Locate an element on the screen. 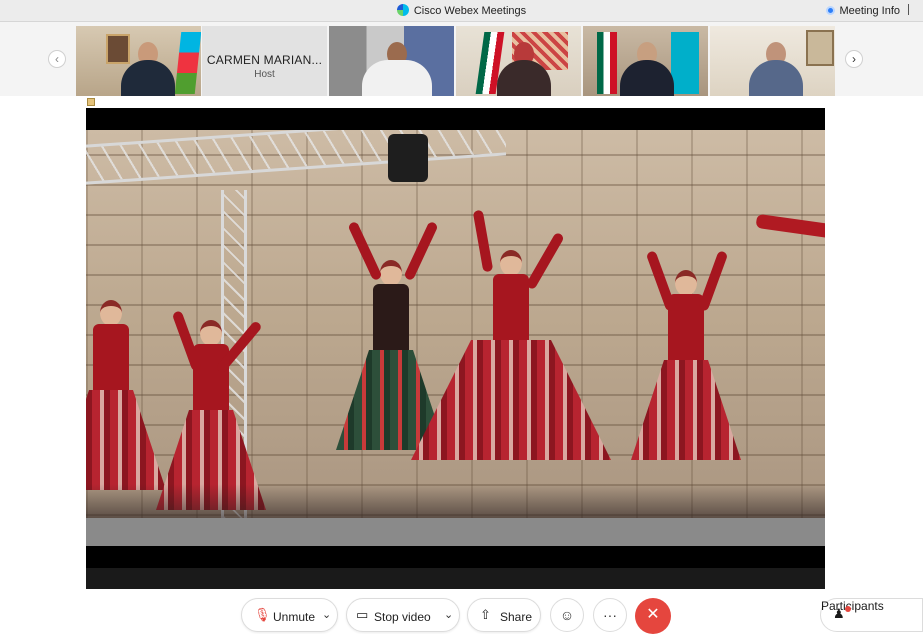 The image size is (923, 634). window-title: Cisco Webex Meetings is located at coordinates (461, 10).